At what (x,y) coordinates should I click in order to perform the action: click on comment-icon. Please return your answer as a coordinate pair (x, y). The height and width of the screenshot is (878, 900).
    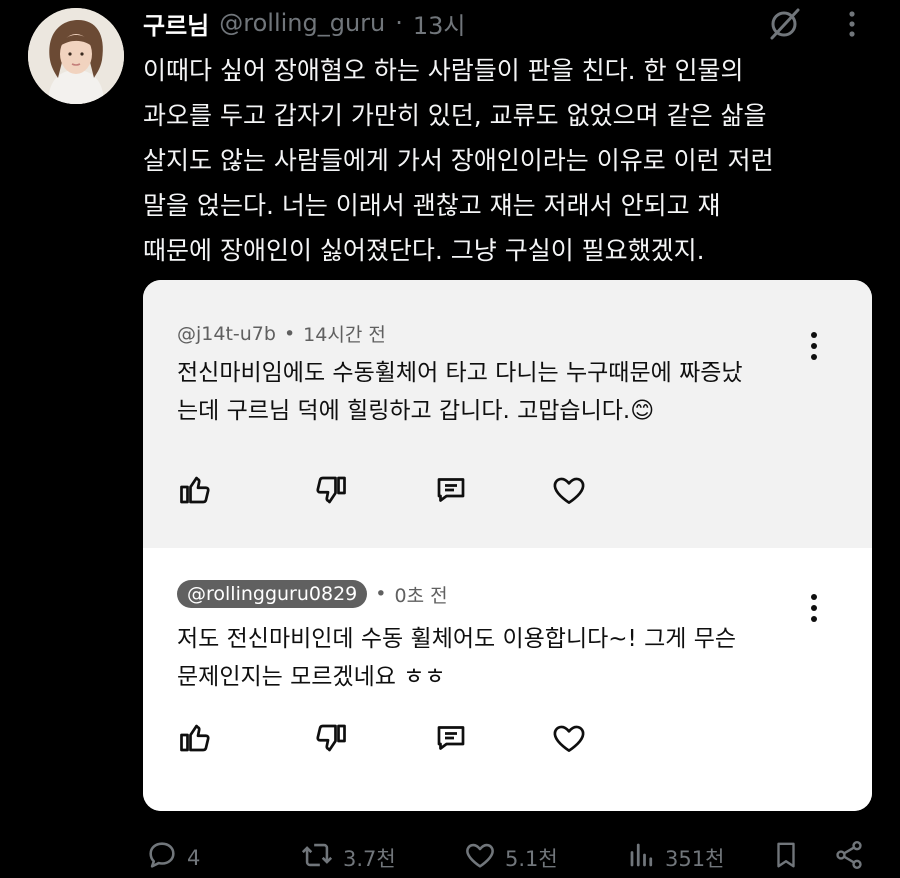
    Looking at the image, I should click on (162, 857).